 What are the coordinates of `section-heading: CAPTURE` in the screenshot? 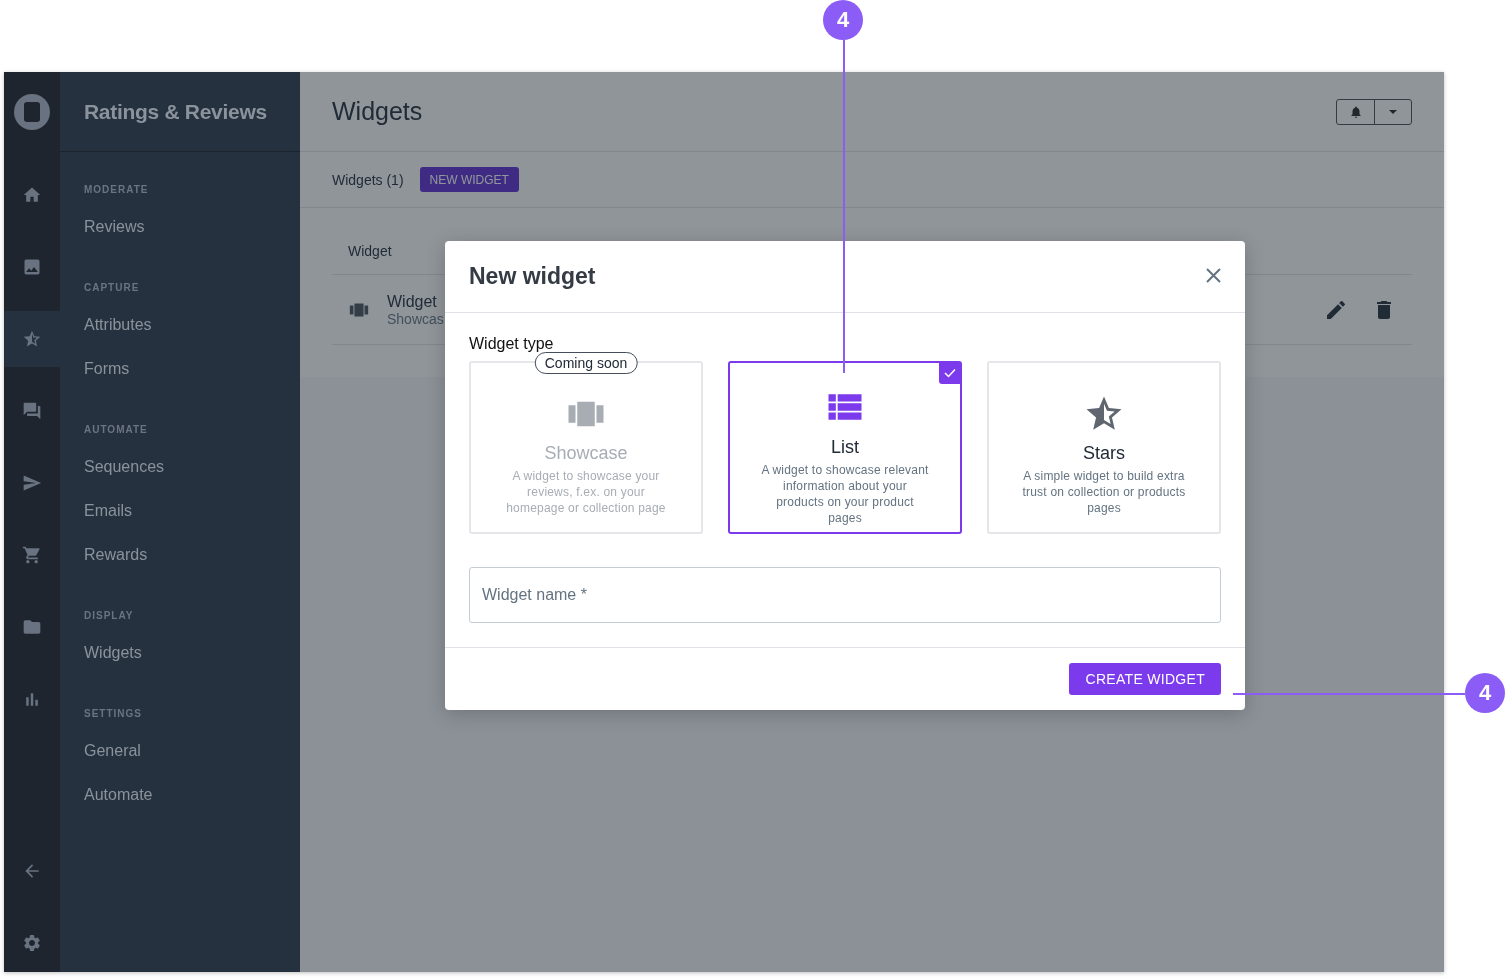 It's located at (112, 288).